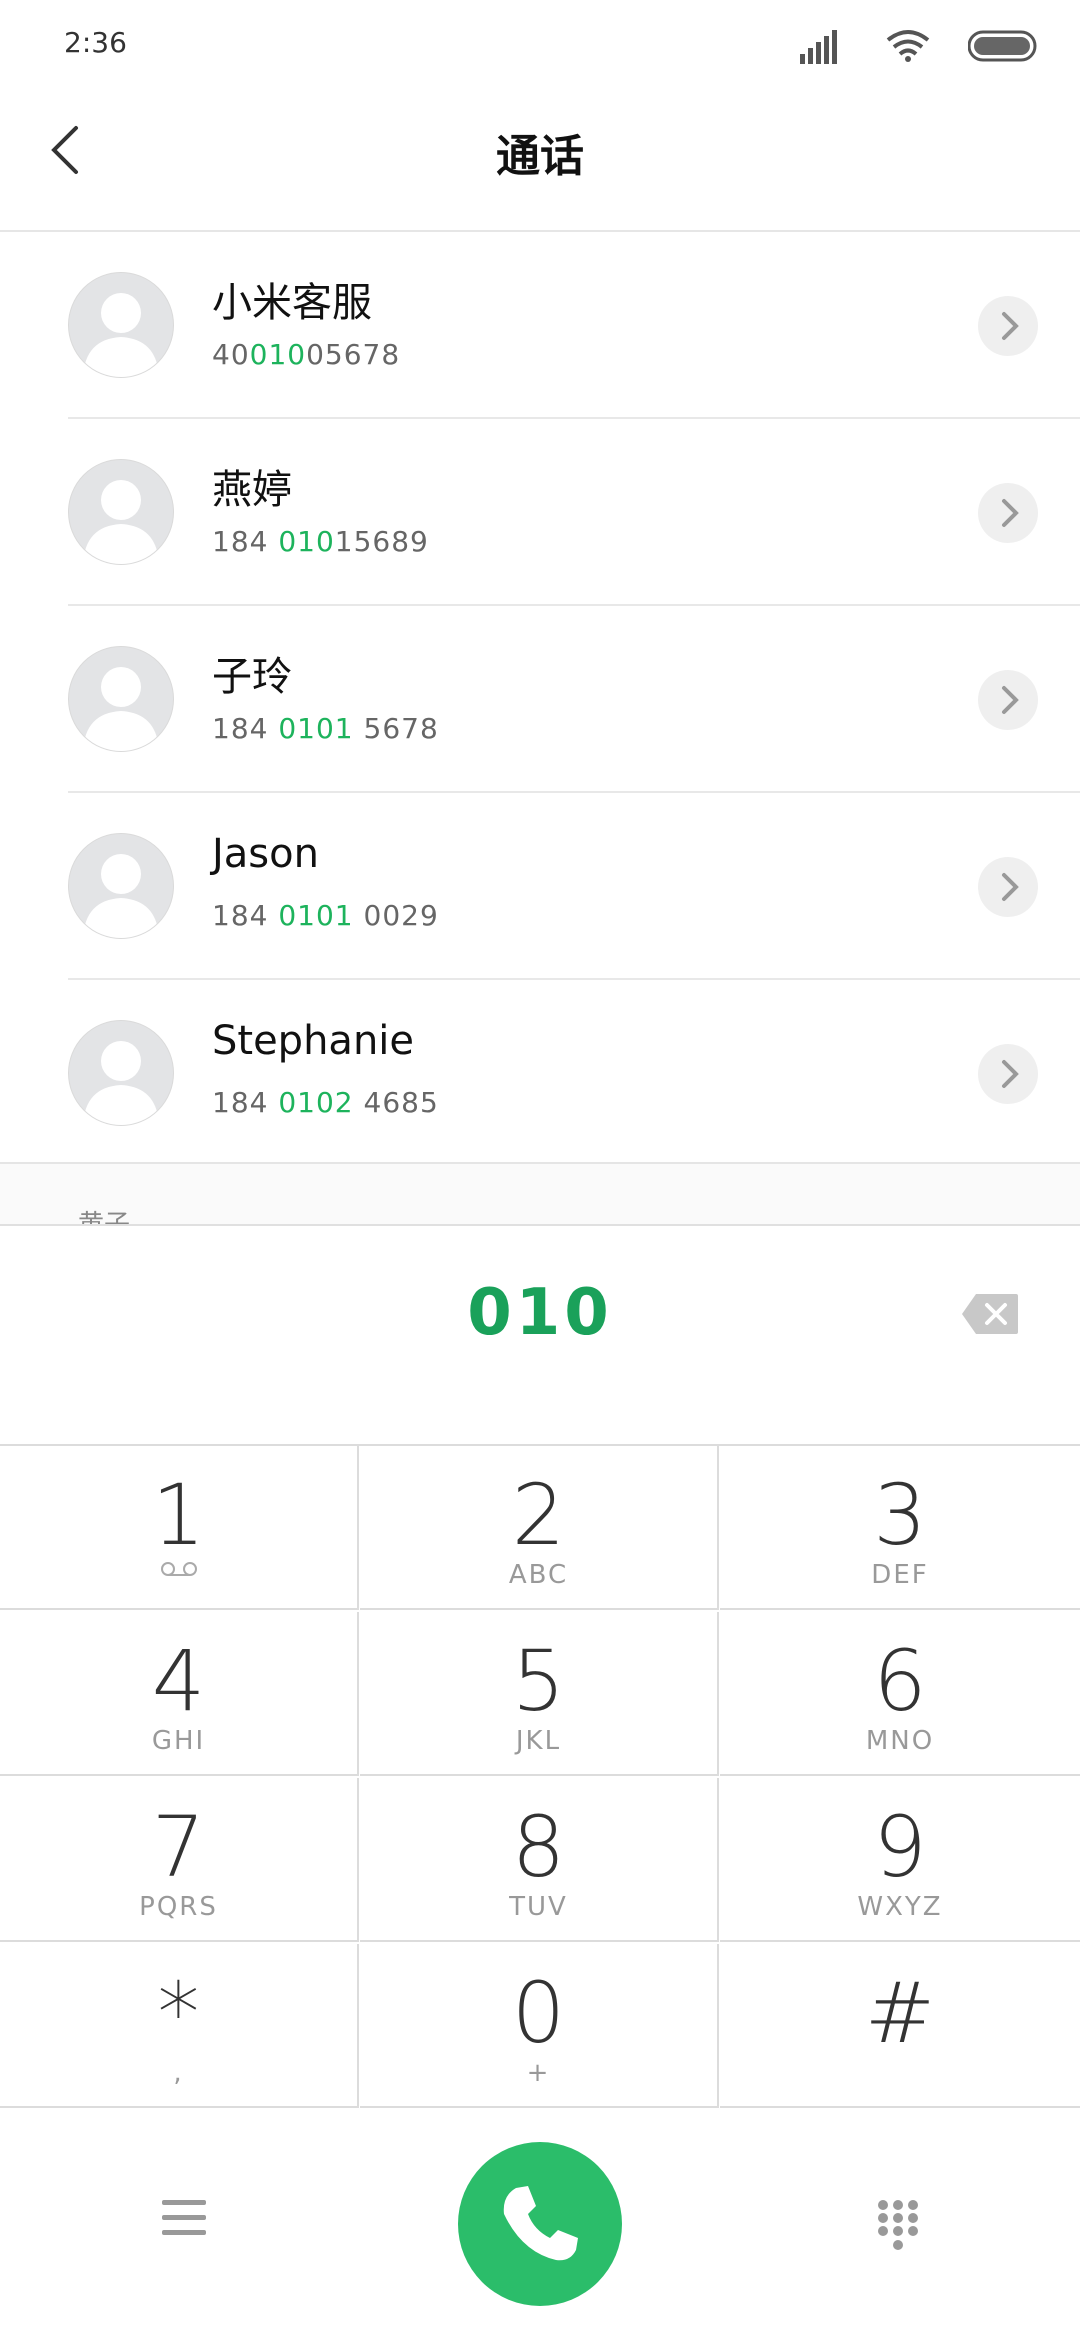 The height and width of the screenshot is (2340, 1080). What do you see at coordinates (540, 325) in the screenshot?
I see `contact-row: 小米客服 4001005678` at bounding box center [540, 325].